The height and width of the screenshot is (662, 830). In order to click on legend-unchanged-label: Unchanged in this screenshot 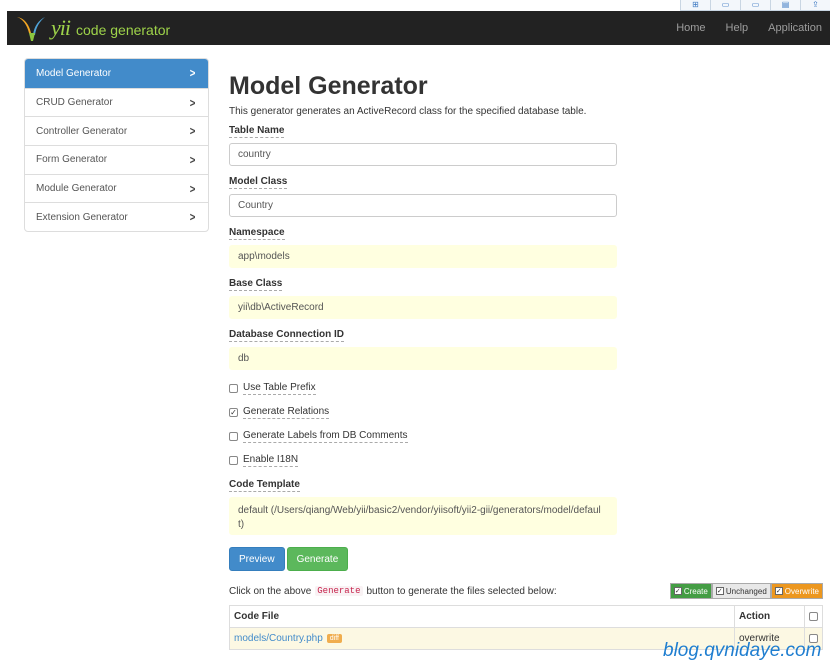, I will do `click(746, 591)`.